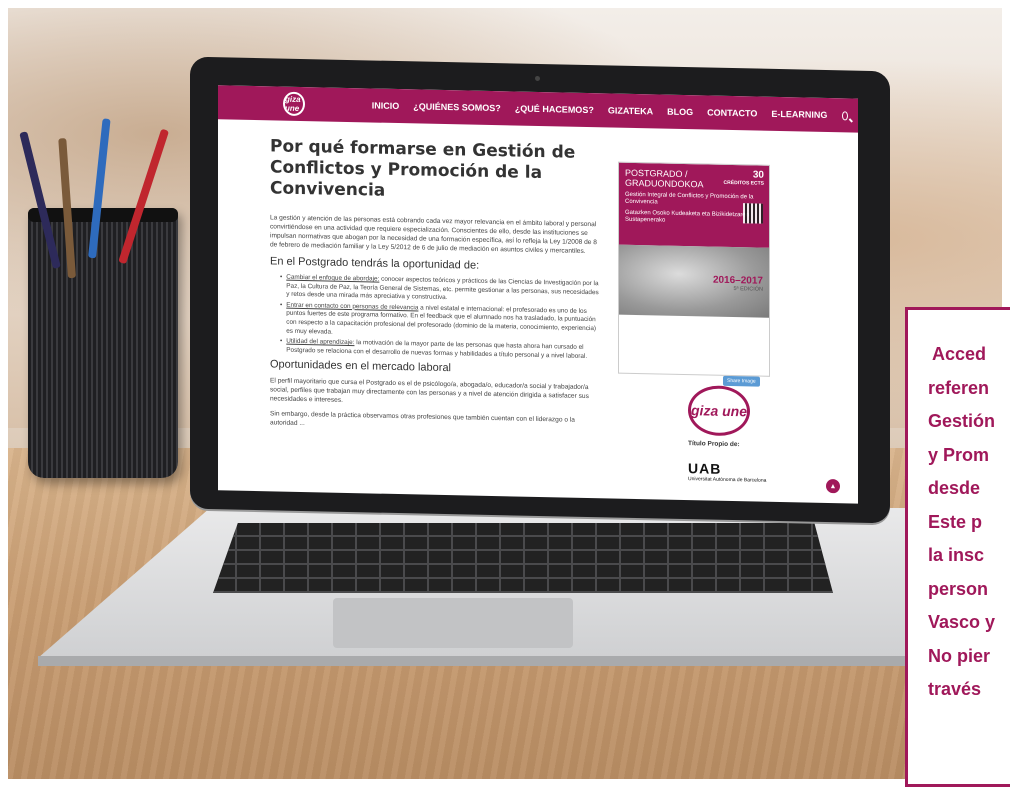 This screenshot has width=1010, height=787. What do you see at coordinates (523, 558) in the screenshot?
I see `keyboard-rows` at bounding box center [523, 558].